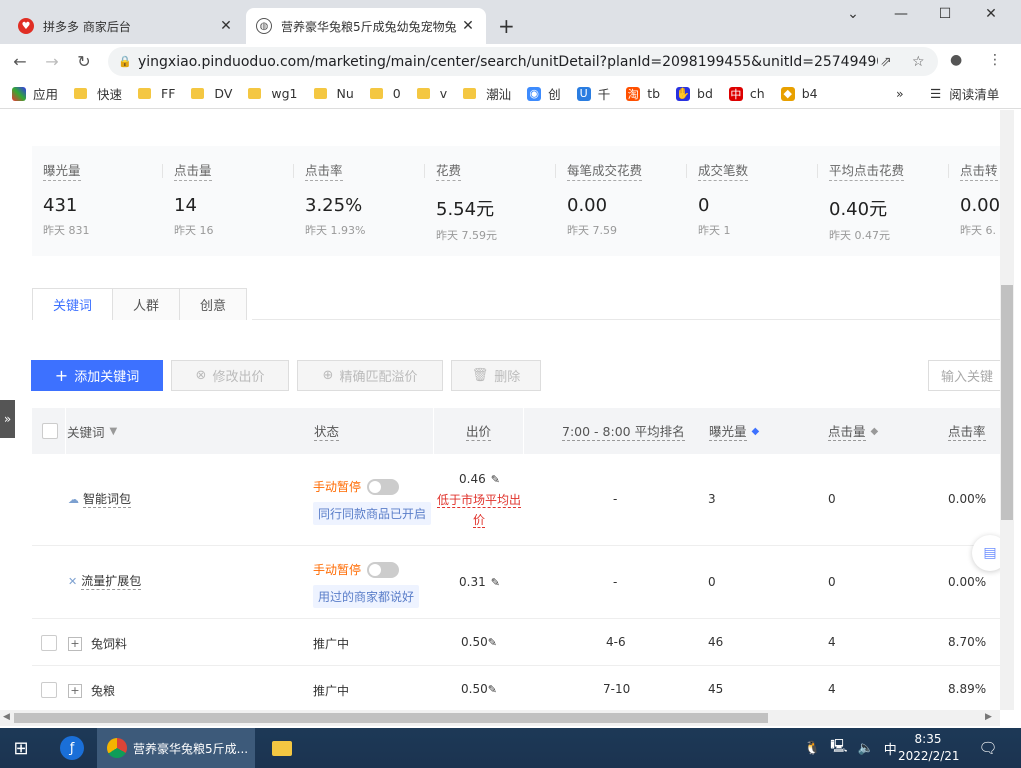 This screenshot has height=768, width=1021. What do you see at coordinates (886, 62) in the screenshot?
I see `share-icon: ⇗` at bounding box center [886, 62].